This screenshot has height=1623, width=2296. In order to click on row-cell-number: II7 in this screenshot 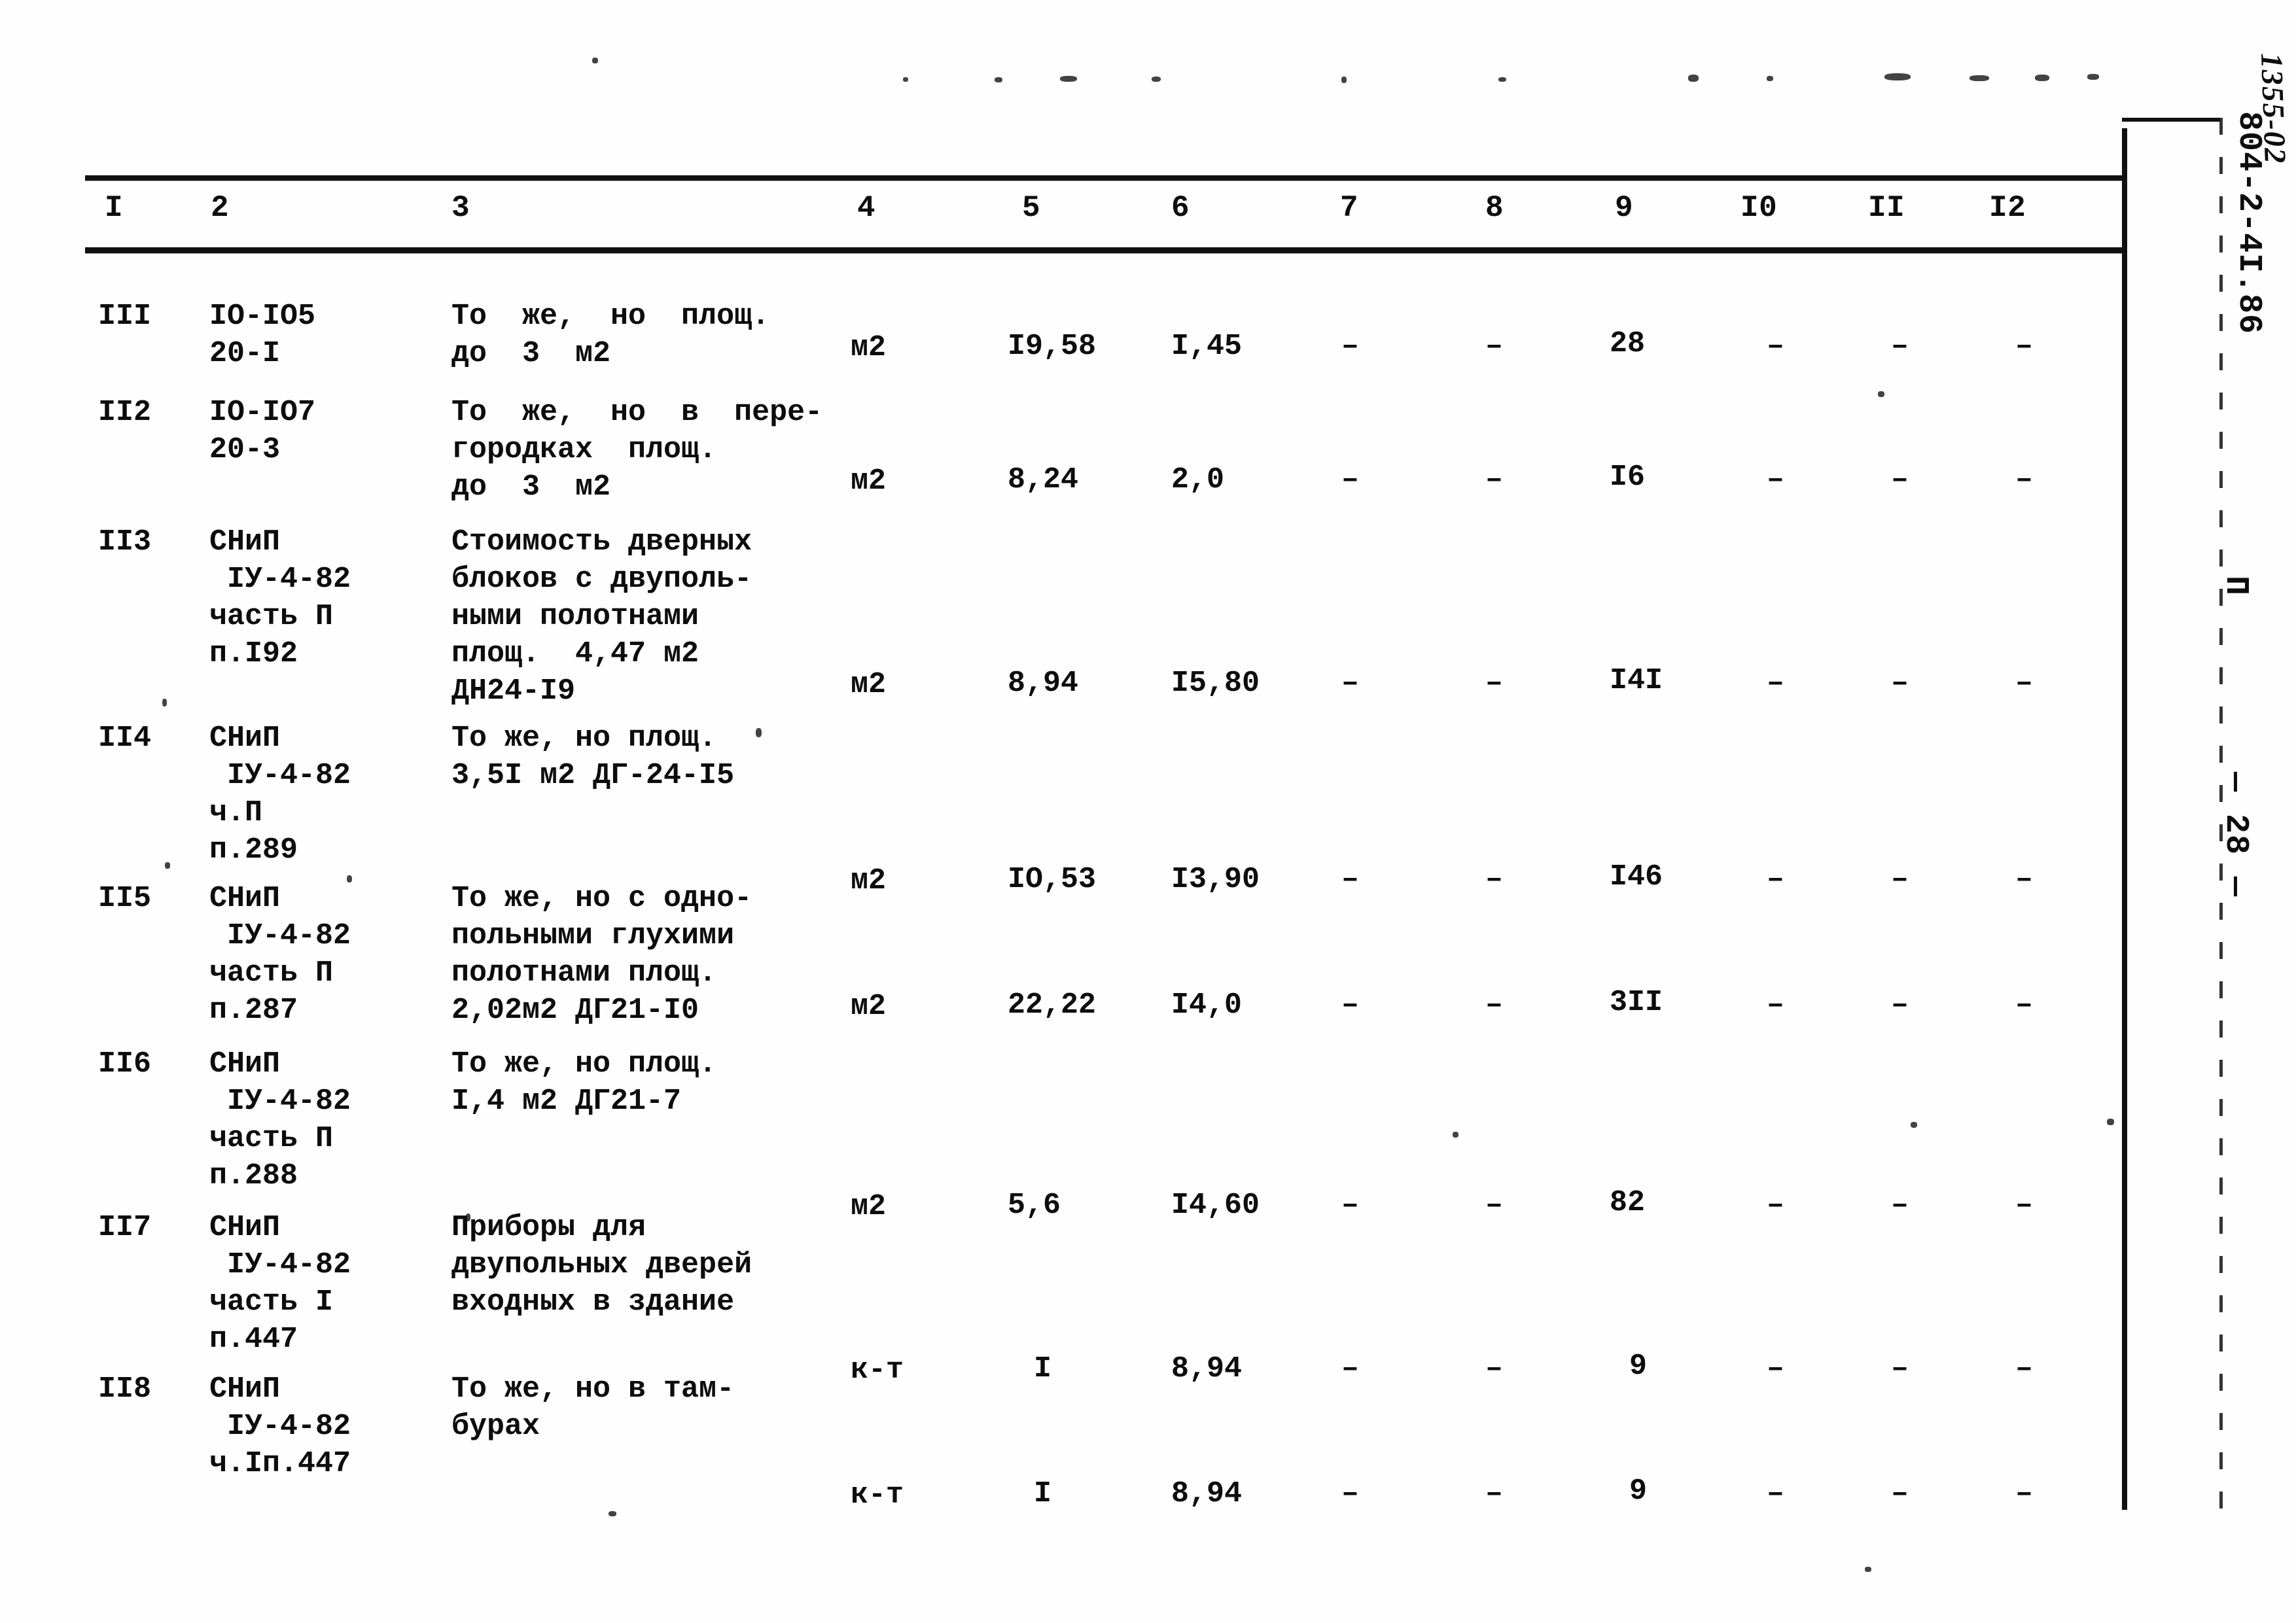, I will do `click(125, 1227)`.